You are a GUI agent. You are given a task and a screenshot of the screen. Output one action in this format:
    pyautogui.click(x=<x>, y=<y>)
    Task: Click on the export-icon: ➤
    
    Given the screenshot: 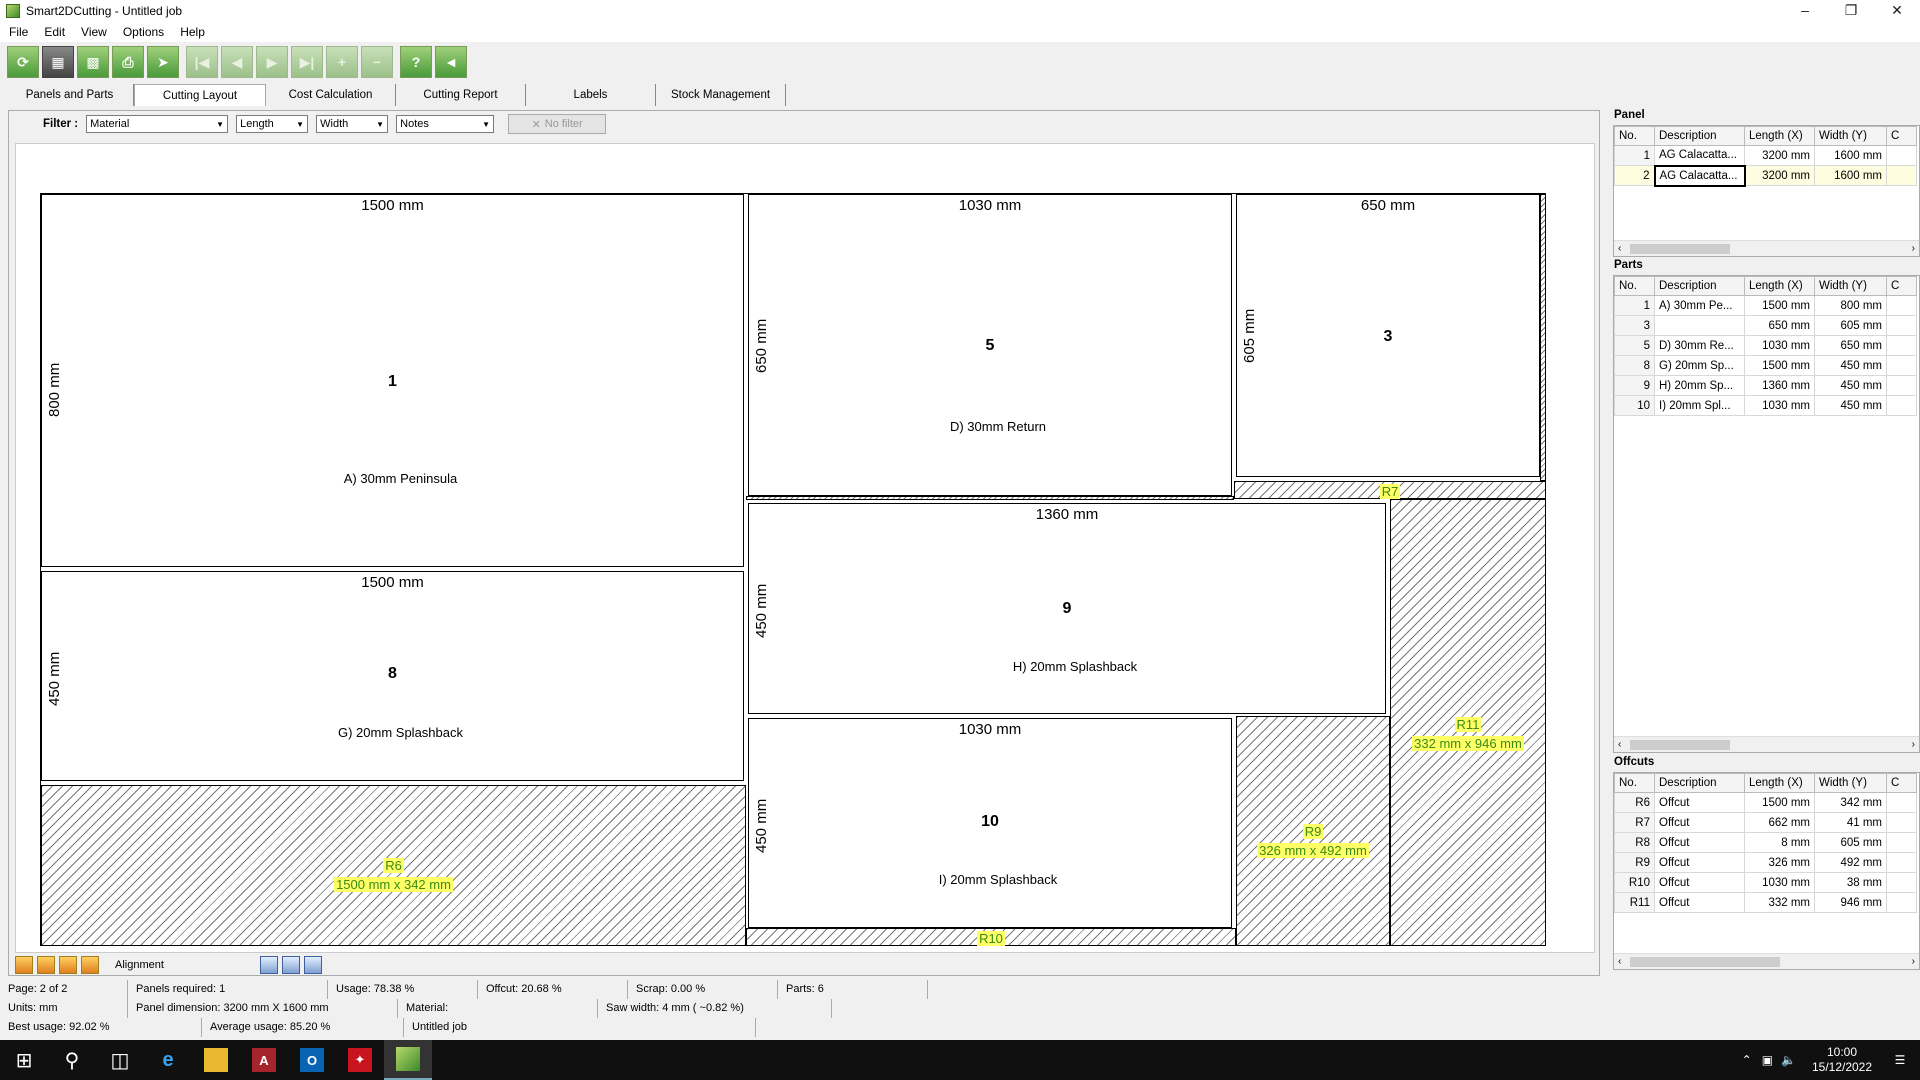 What is the action you would take?
    pyautogui.click(x=163, y=62)
    